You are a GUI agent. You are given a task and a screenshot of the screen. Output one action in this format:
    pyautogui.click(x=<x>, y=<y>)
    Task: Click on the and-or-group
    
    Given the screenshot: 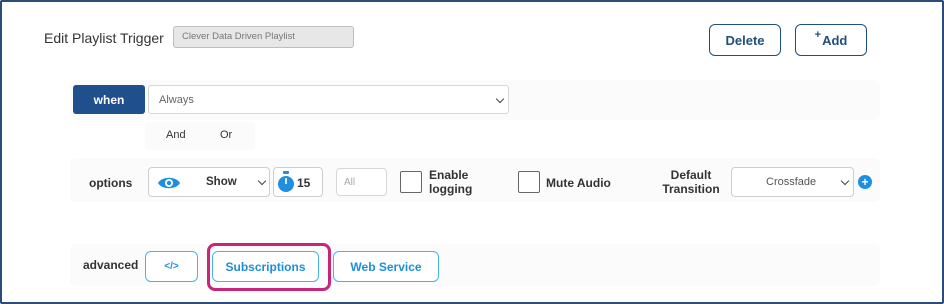 What is the action you would take?
    pyautogui.click(x=200, y=136)
    